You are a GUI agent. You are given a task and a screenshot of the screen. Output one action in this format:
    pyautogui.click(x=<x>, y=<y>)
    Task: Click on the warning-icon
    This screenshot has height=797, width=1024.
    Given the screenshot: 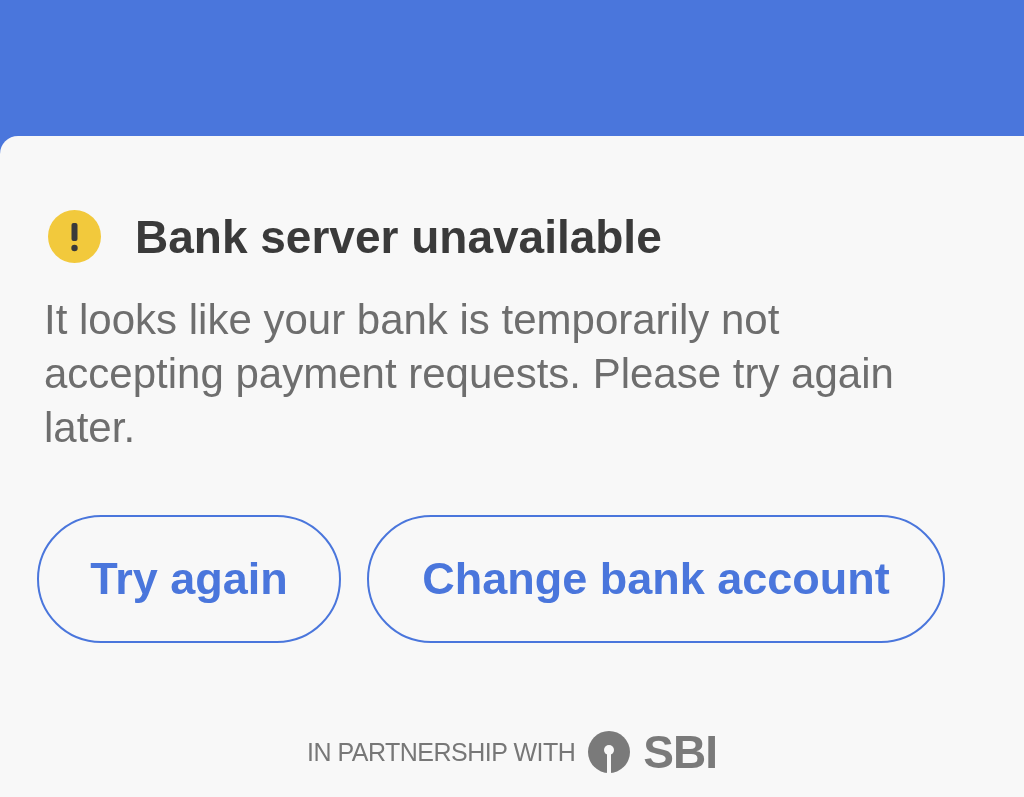 What is the action you would take?
    pyautogui.click(x=74, y=236)
    